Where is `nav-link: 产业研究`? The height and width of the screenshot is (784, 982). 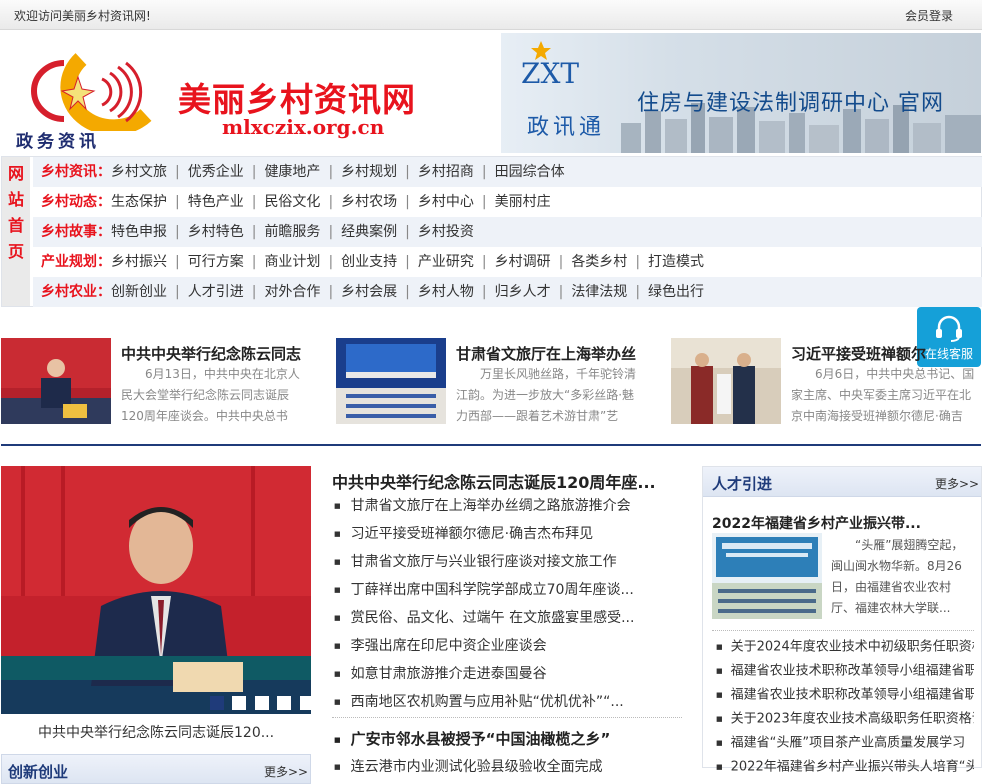 nav-link: 产业研究 is located at coordinates (446, 262).